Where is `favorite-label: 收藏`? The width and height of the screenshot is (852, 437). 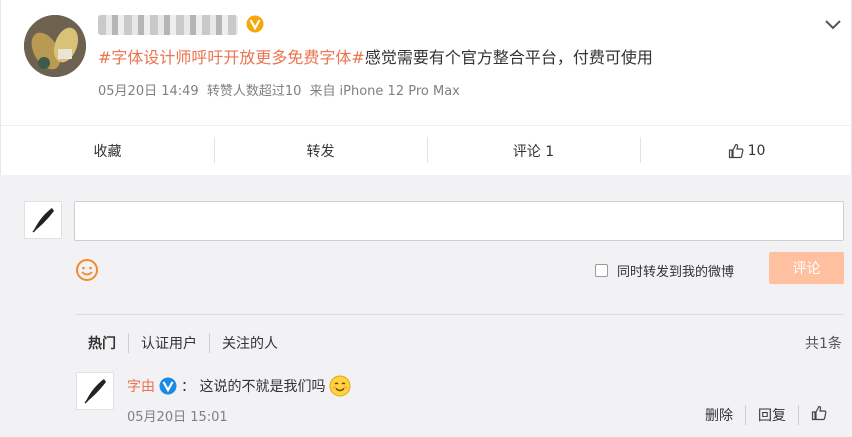
favorite-label: 收藏 is located at coordinates (107, 151).